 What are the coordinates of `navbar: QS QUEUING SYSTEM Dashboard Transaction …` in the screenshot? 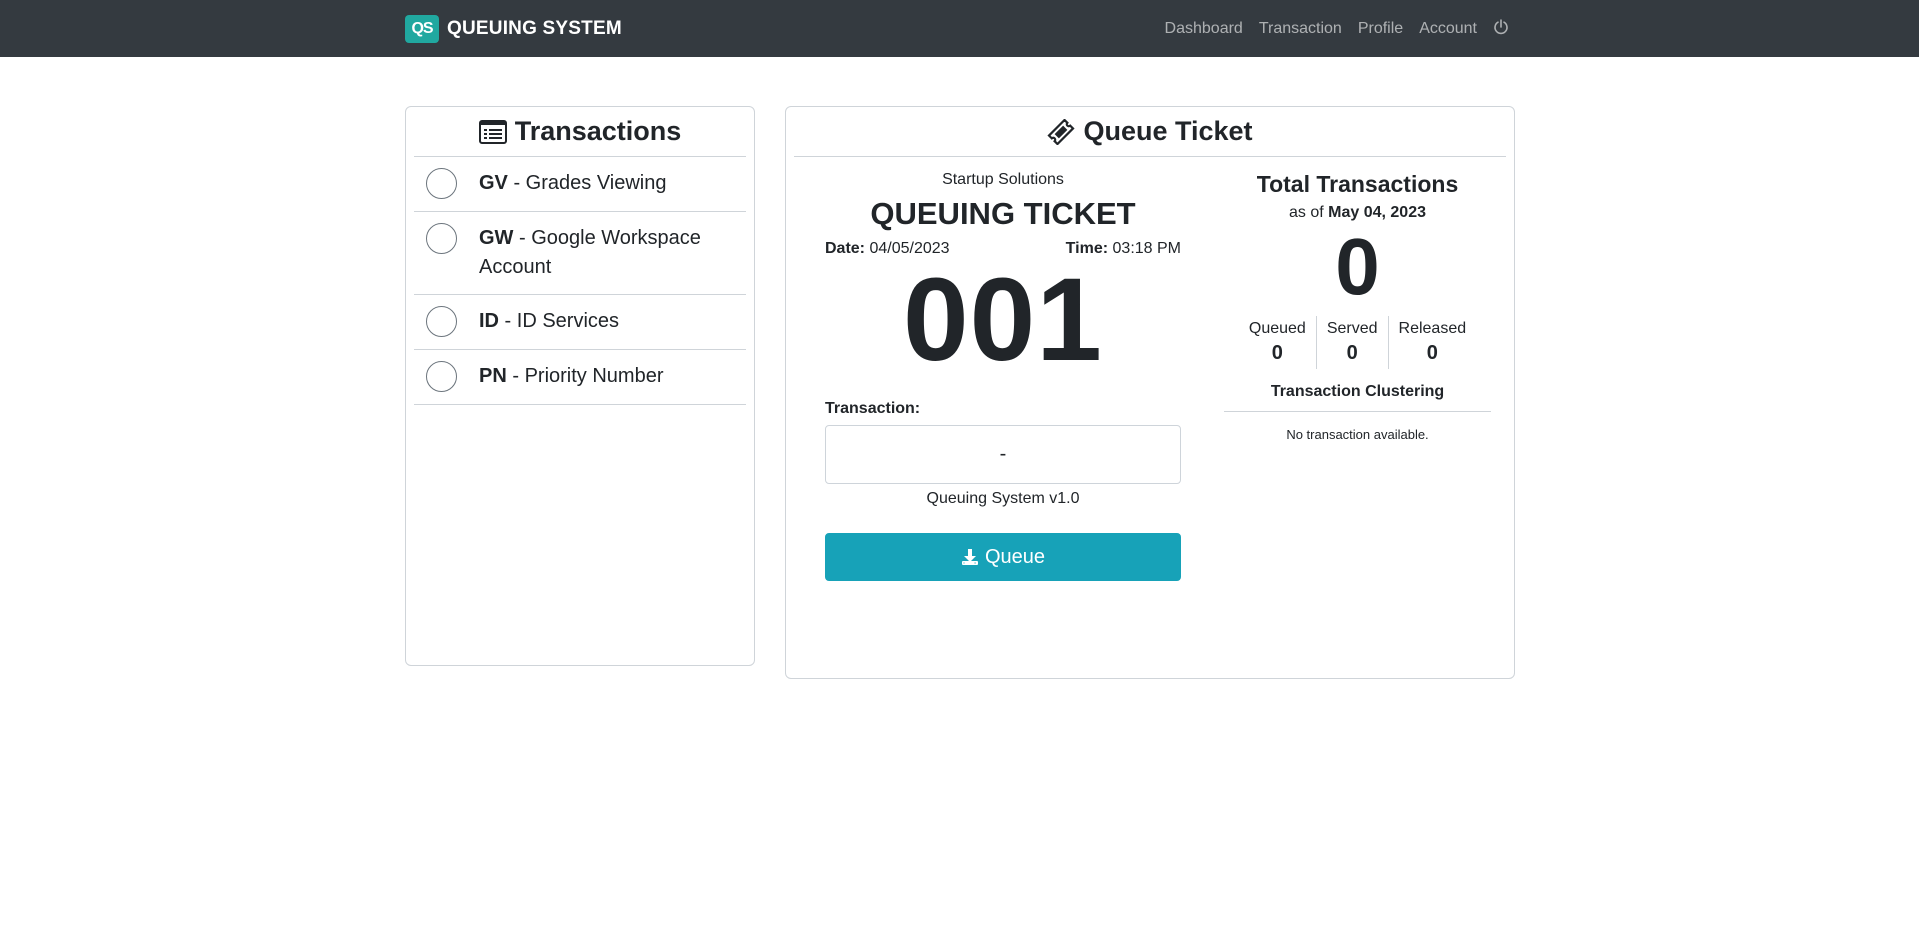 It's located at (959, 28).